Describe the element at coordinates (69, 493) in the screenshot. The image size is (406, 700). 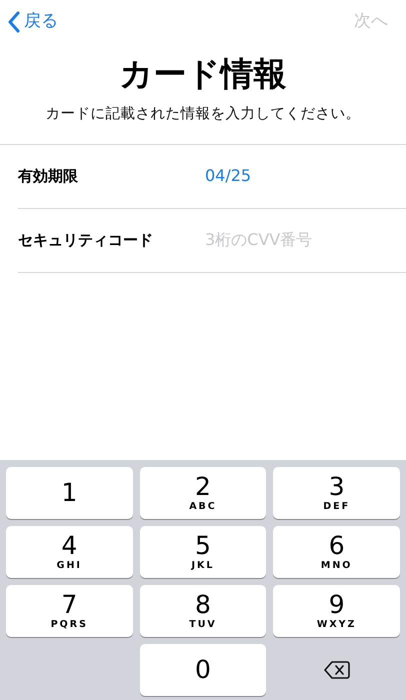
I see `keypad-key: 1` at that location.